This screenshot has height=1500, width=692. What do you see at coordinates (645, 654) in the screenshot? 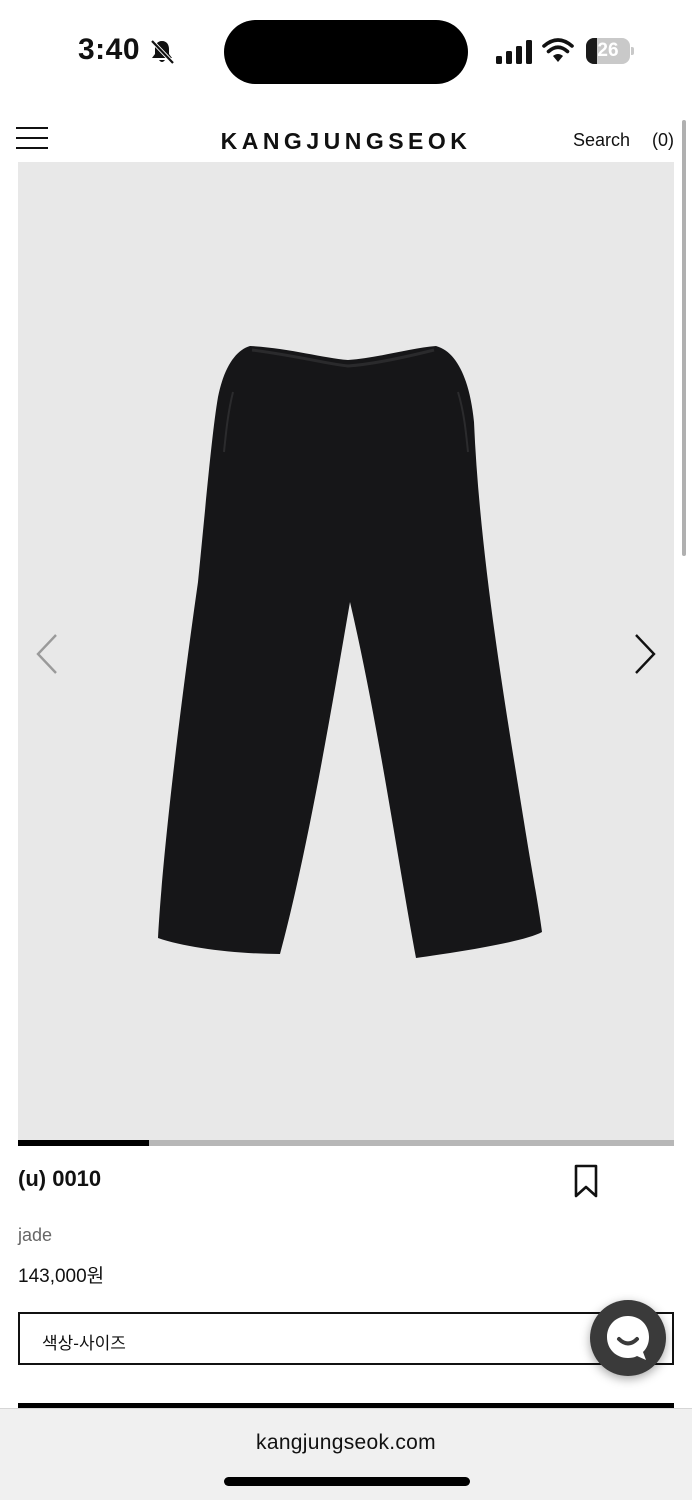
I see `next-image-arrow-icon` at bounding box center [645, 654].